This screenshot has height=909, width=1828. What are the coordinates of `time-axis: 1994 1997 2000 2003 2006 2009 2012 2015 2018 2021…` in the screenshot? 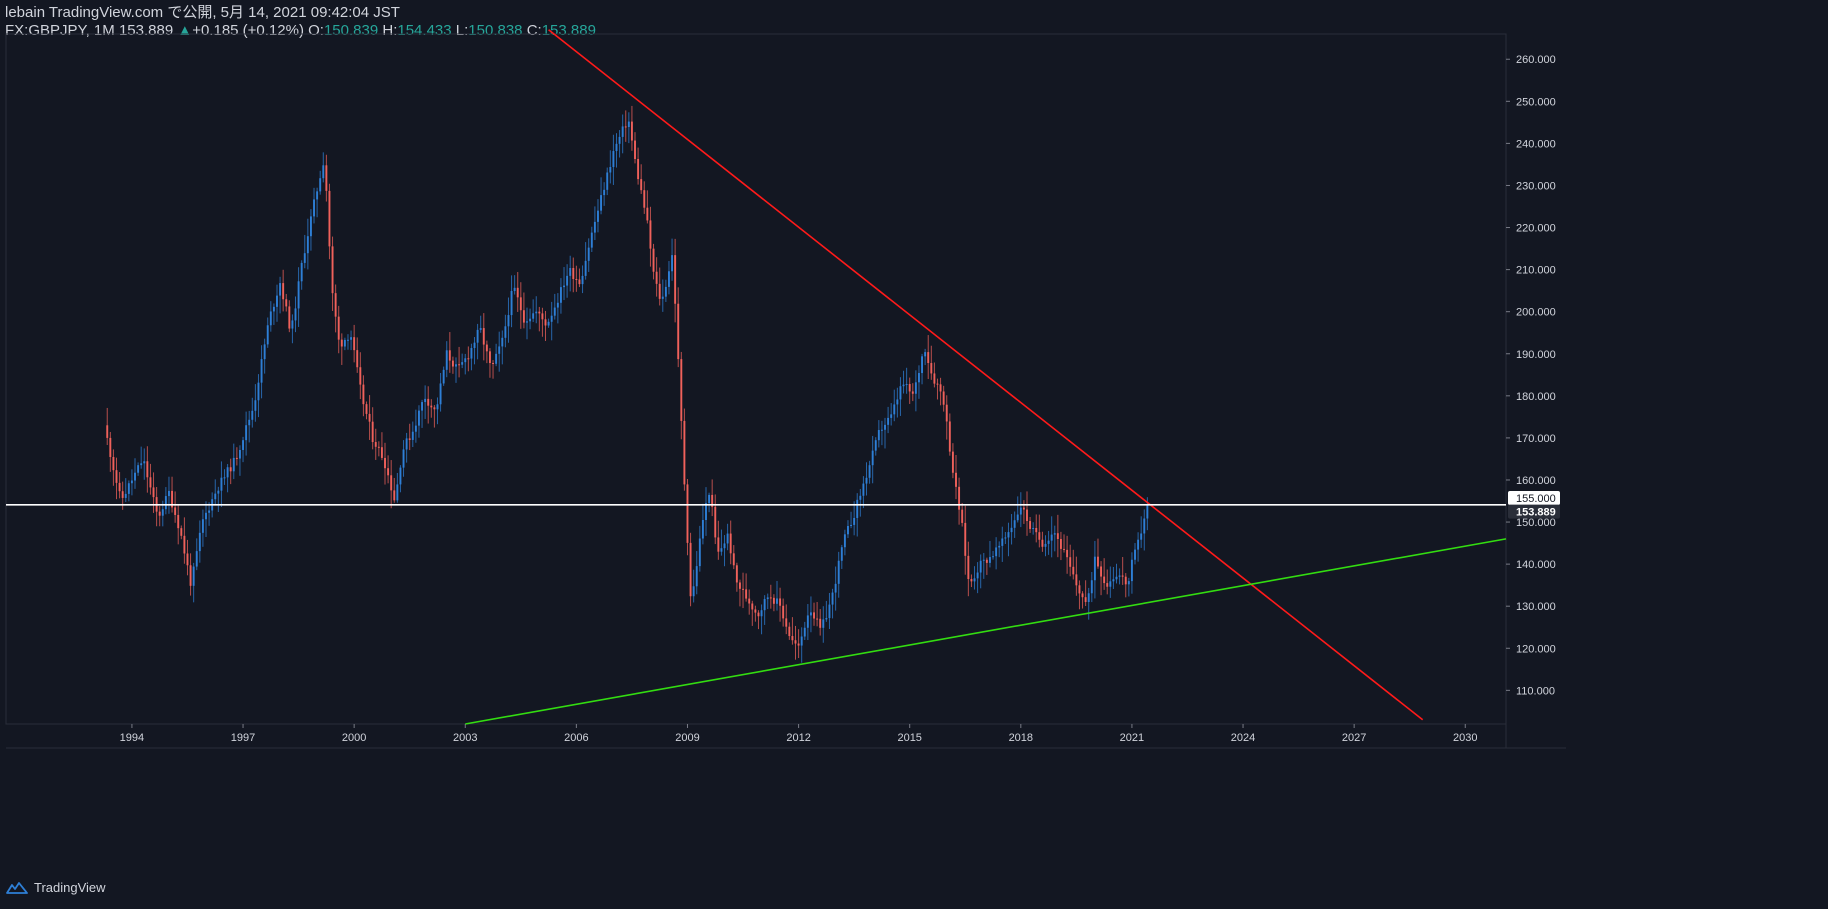 It's located at (799, 734).